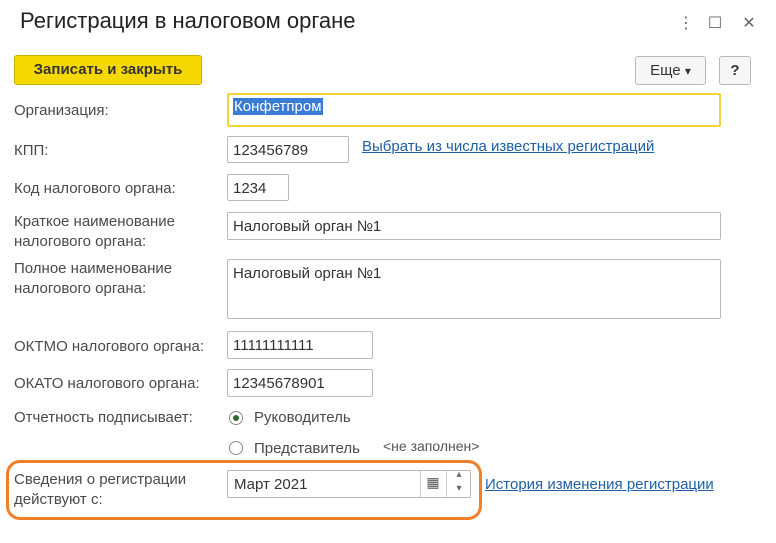 The height and width of the screenshot is (543, 776). What do you see at coordinates (715, 24) in the screenshot?
I see `maximize-icon: ☐` at bounding box center [715, 24].